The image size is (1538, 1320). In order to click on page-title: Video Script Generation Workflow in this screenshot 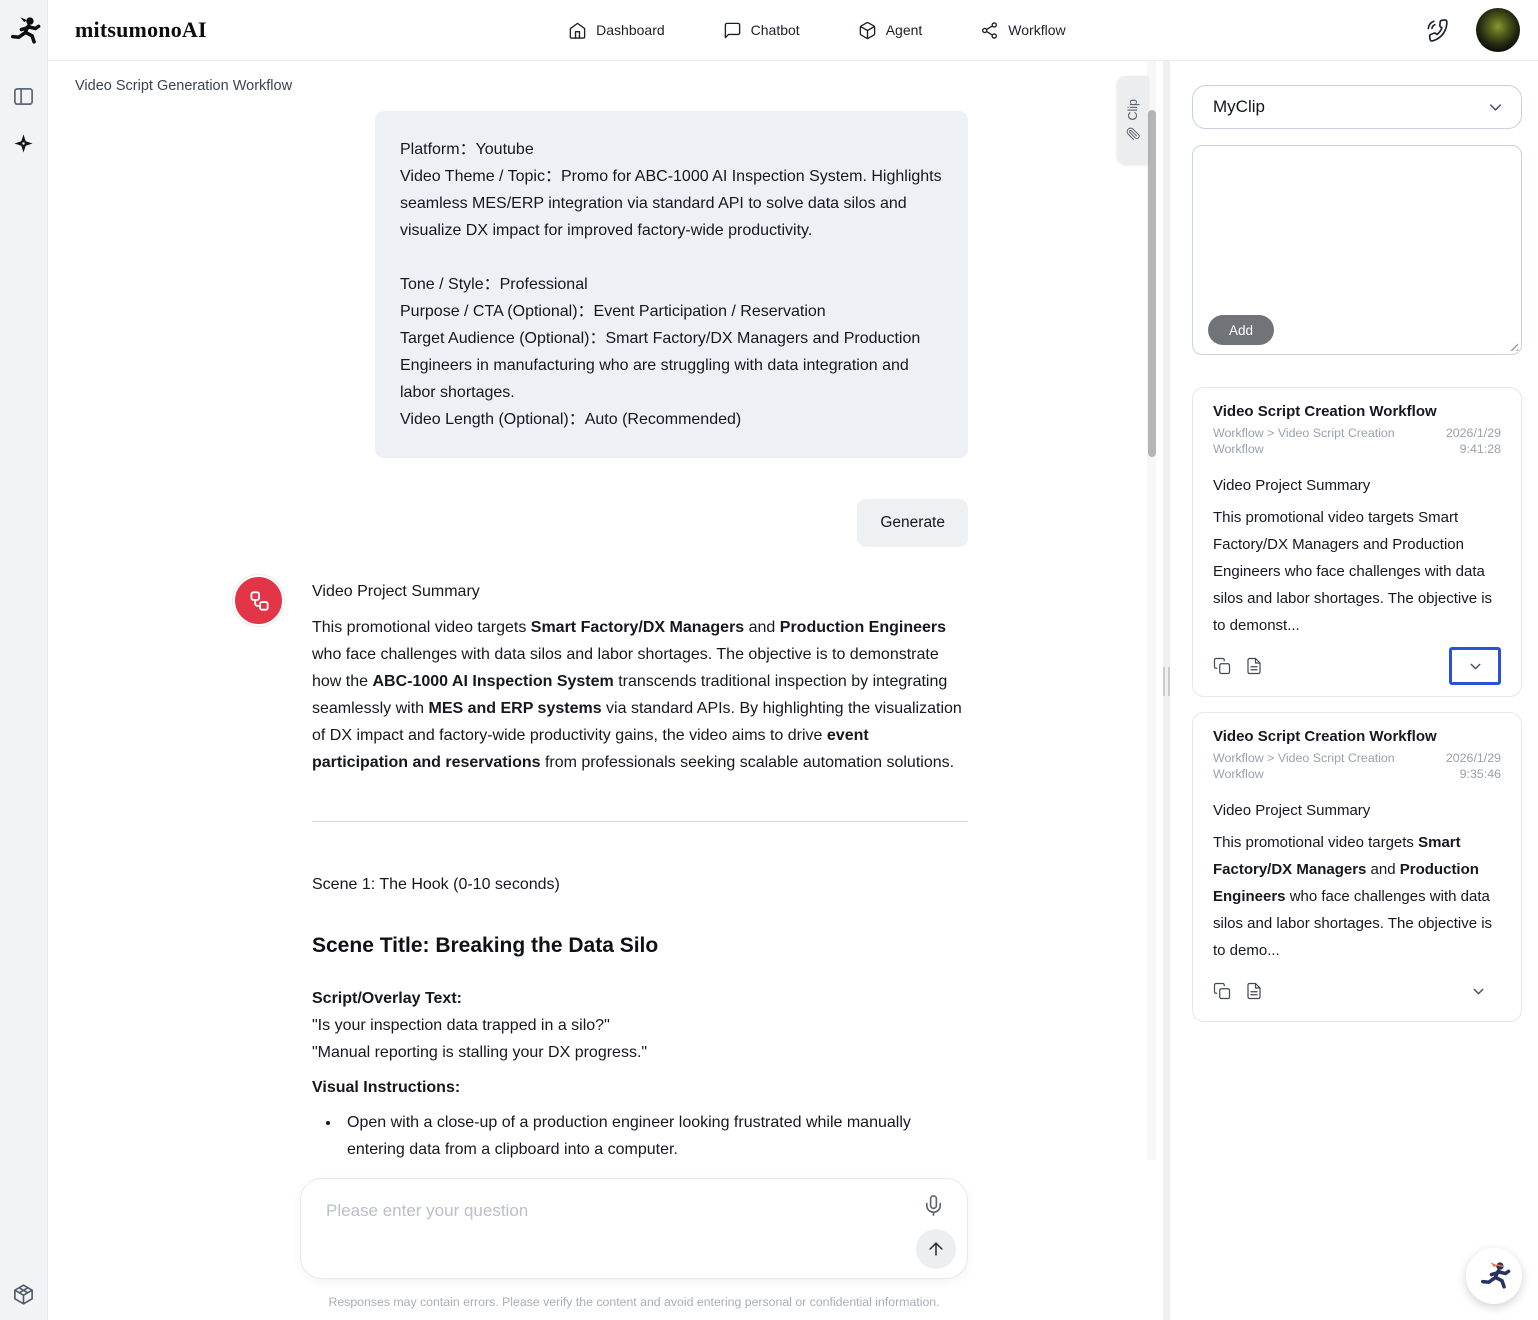, I will do `click(184, 86)`.